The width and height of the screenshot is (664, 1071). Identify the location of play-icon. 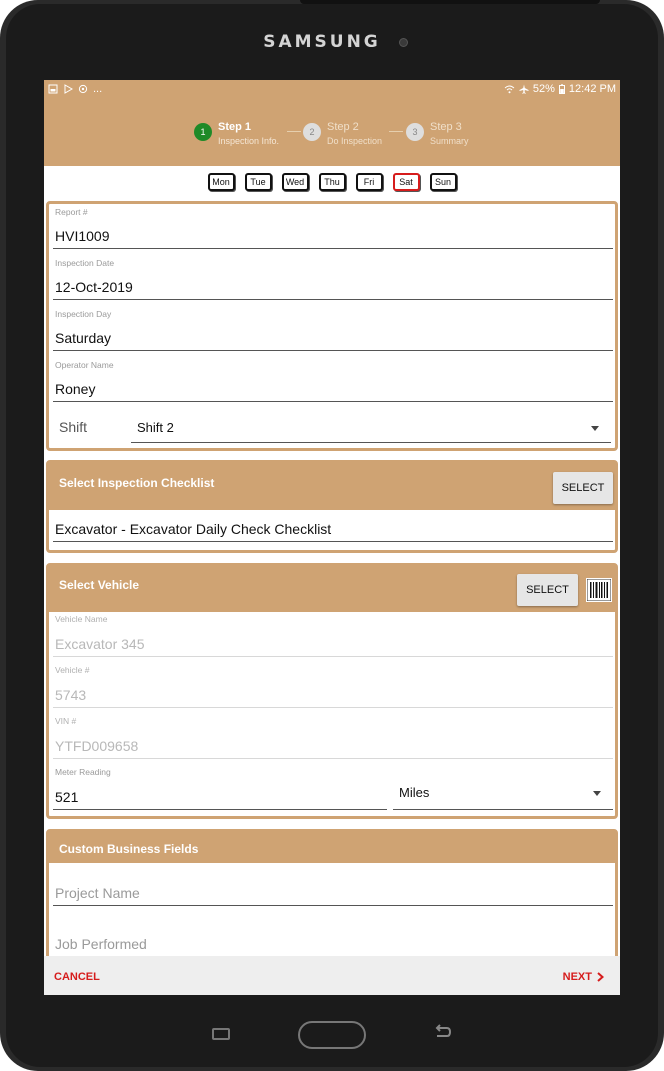
(68, 89).